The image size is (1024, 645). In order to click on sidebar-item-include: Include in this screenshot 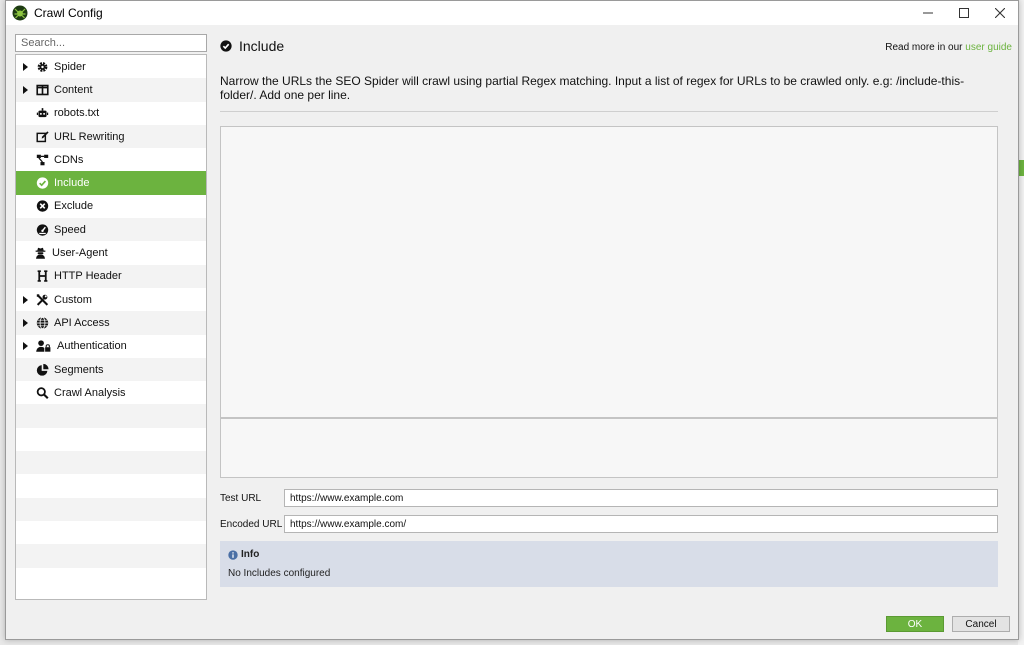, I will do `click(111, 183)`.